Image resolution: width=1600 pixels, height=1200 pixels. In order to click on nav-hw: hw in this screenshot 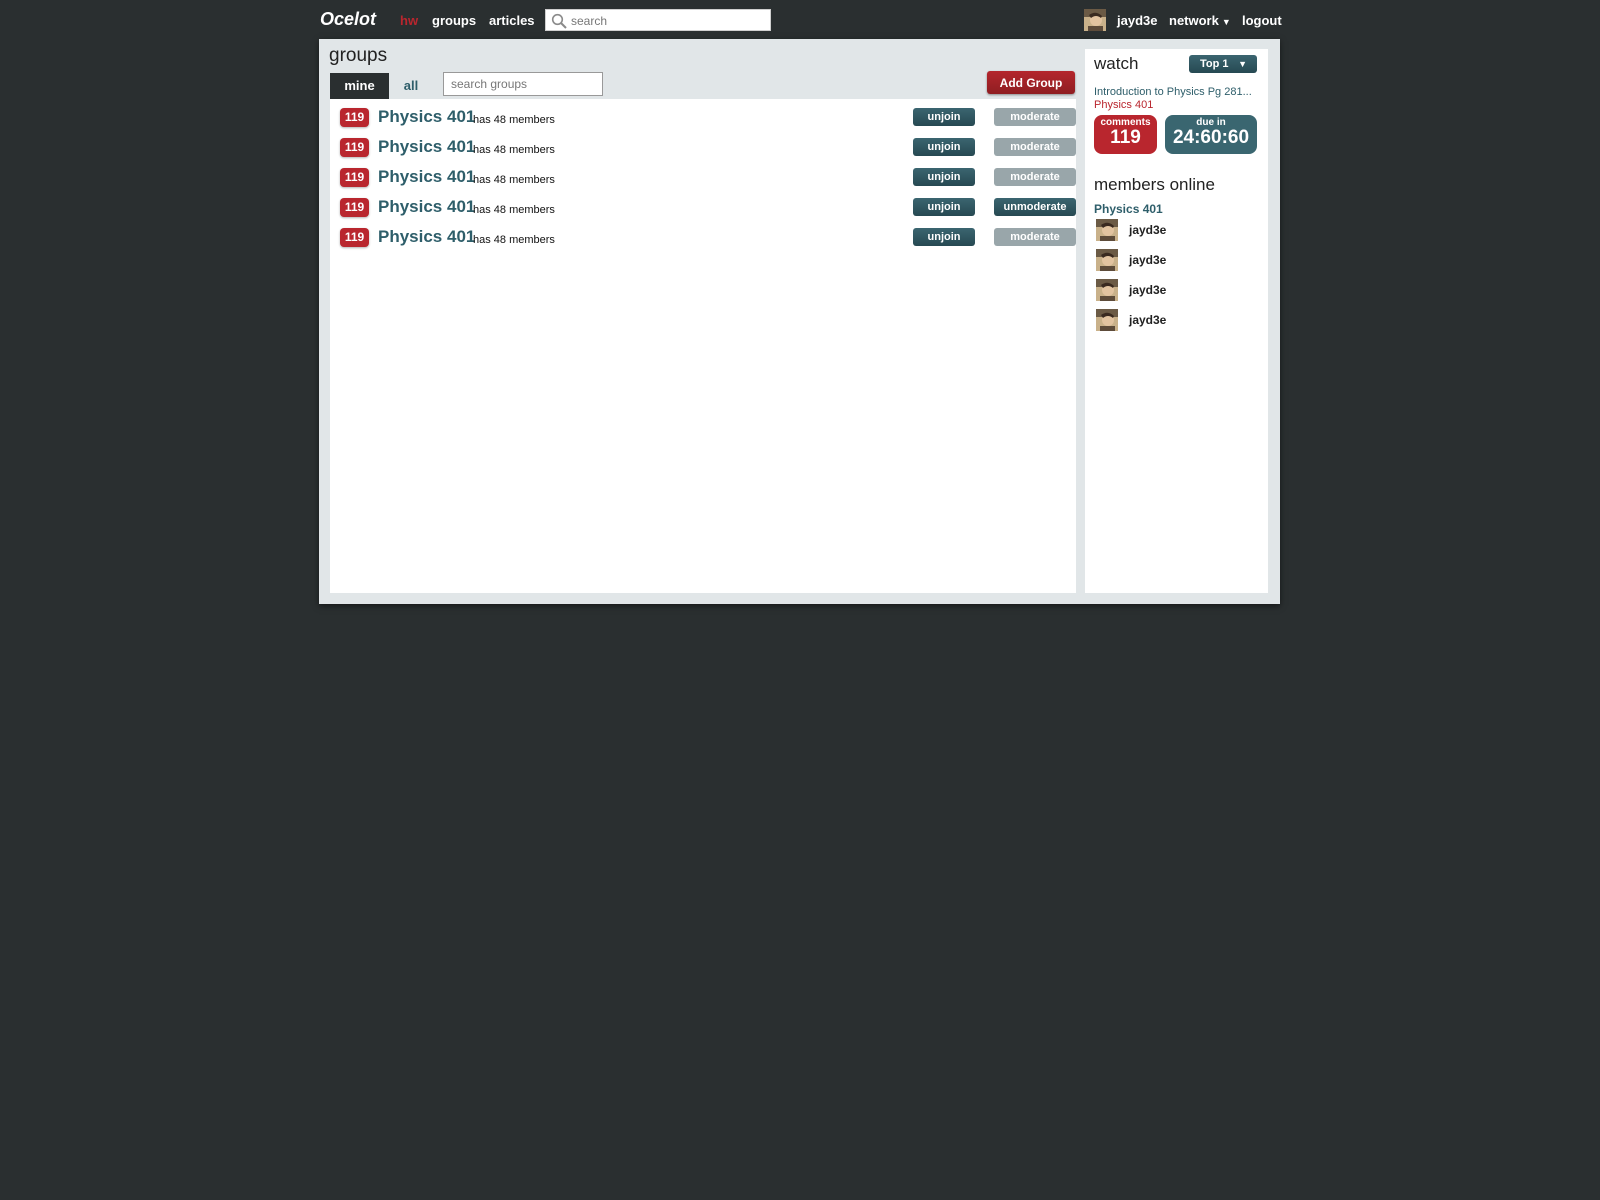, I will do `click(409, 20)`.